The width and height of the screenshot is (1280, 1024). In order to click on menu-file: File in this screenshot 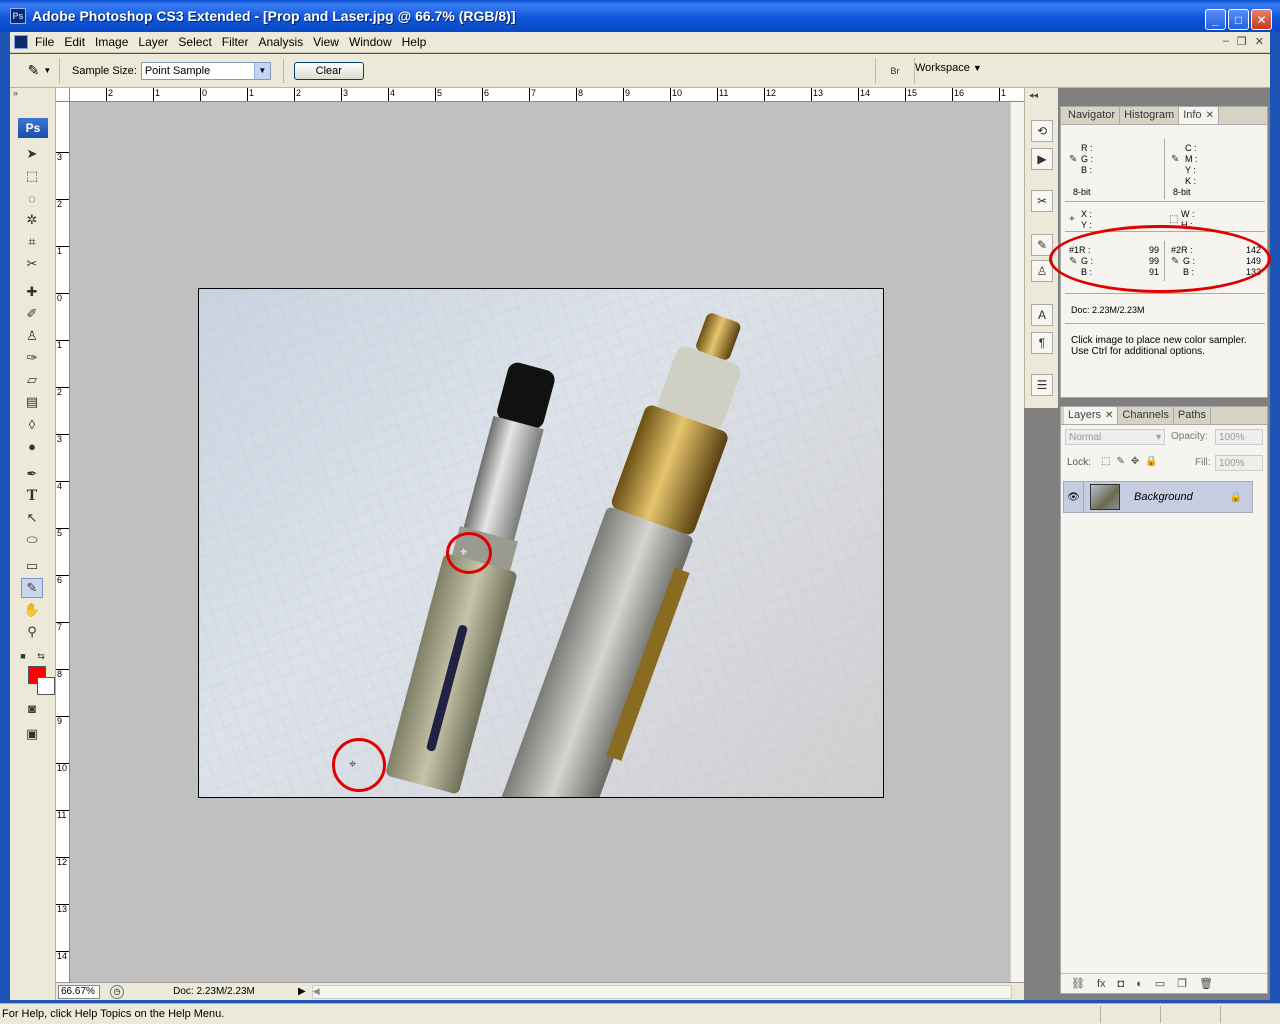, I will do `click(46, 42)`.